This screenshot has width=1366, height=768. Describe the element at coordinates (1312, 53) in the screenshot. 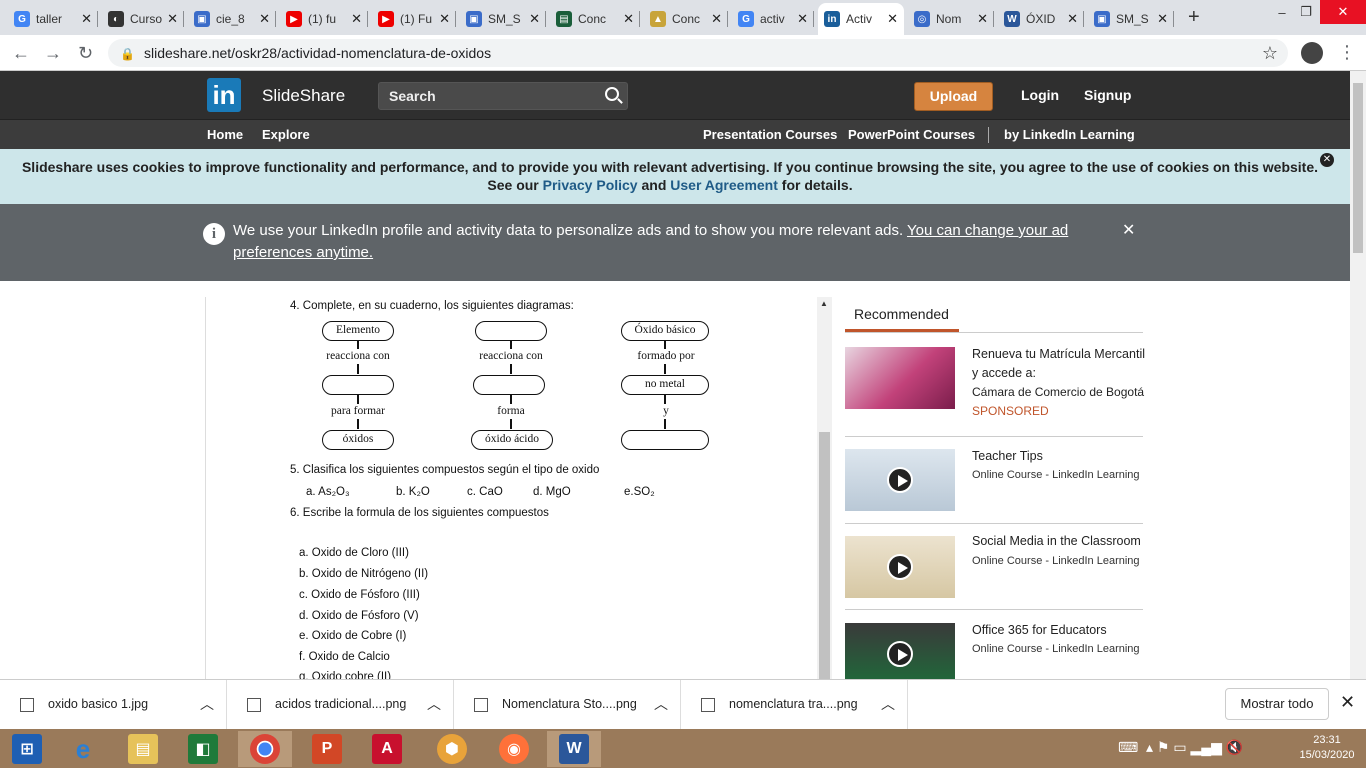

I see `profile-avatar` at that location.